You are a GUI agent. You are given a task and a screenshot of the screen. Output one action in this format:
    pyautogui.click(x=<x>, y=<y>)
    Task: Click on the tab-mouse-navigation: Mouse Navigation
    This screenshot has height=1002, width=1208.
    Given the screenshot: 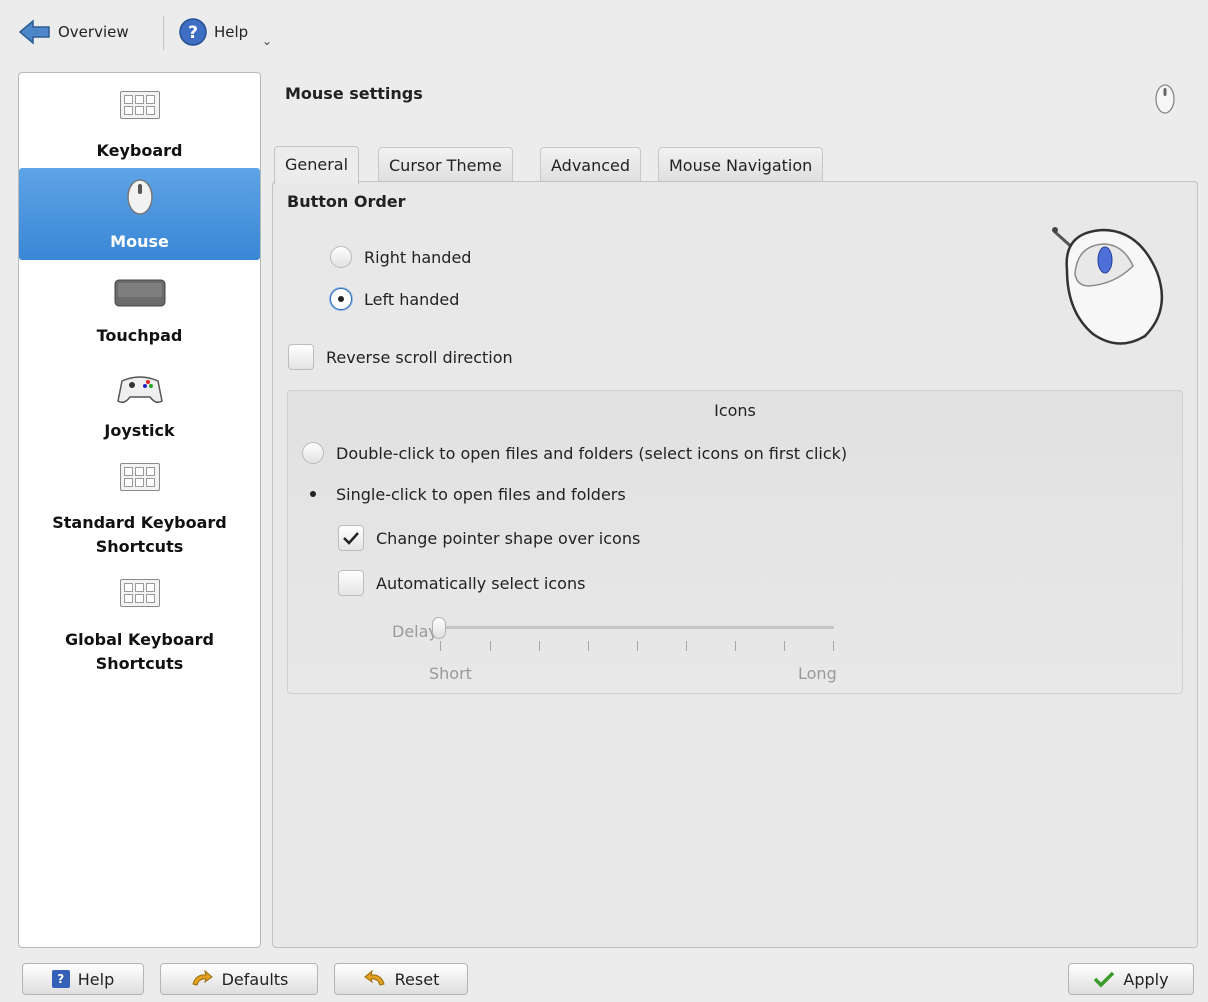 What is the action you would take?
    pyautogui.click(x=741, y=165)
    